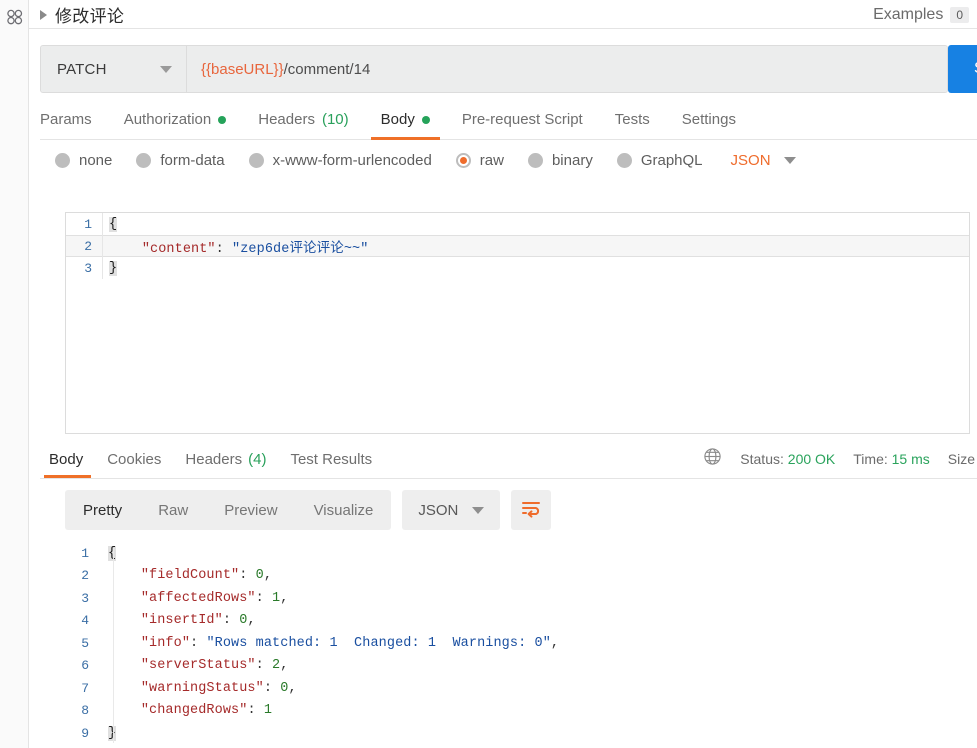  I want to click on tab-label: Body, so click(397, 119).